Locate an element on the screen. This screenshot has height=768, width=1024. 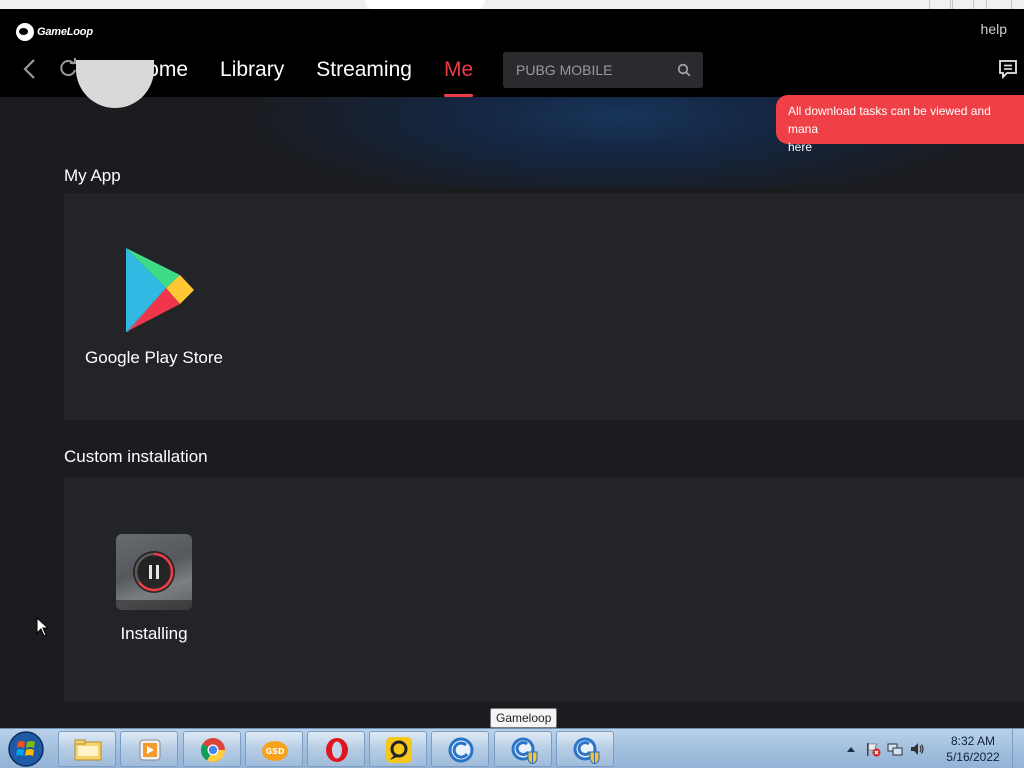
show-desktop-button is located at coordinates (1018, 748).